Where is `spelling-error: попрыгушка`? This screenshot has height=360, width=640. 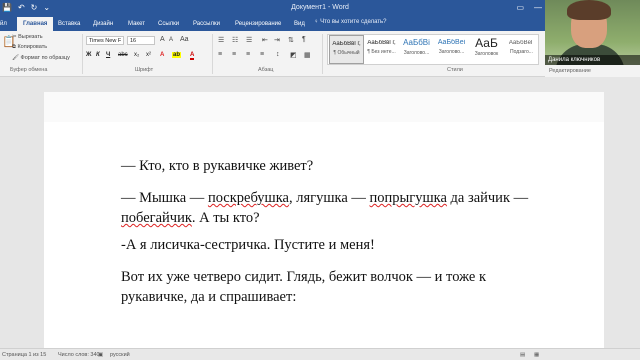
spelling-error: попрыгушка is located at coordinates (408, 198).